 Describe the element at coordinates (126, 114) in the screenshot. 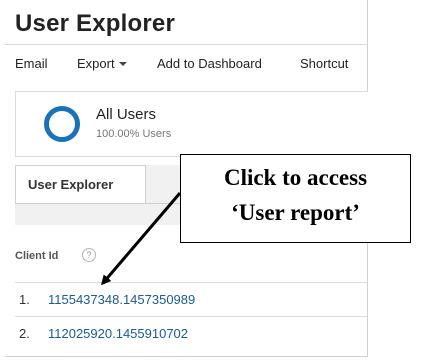

I see `segment-name: All Users` at that location.